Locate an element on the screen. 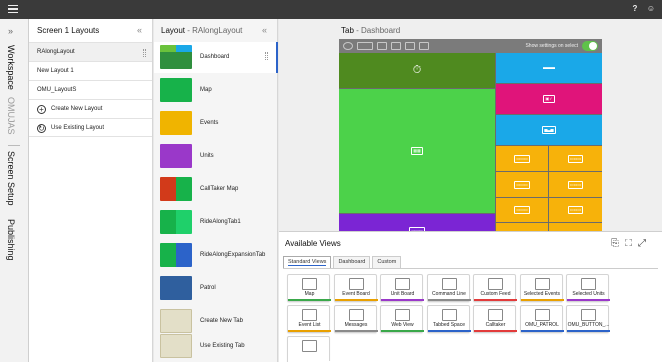  rail-item-screen-setup: Screen Setup is located at coordinates (11, 178).